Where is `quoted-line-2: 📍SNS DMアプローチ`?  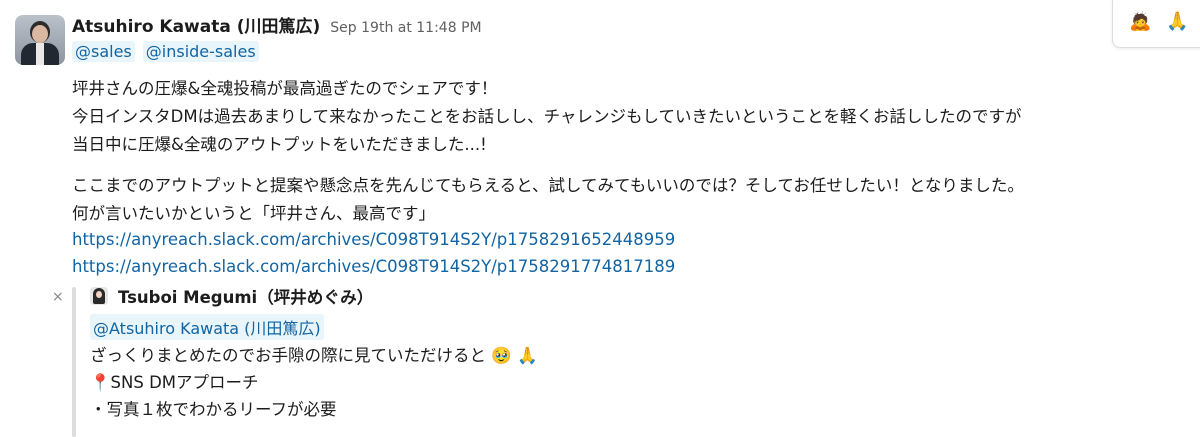 quoted-line-2: 📍SNS DMアプローチ is located at coordinates (174, 381).